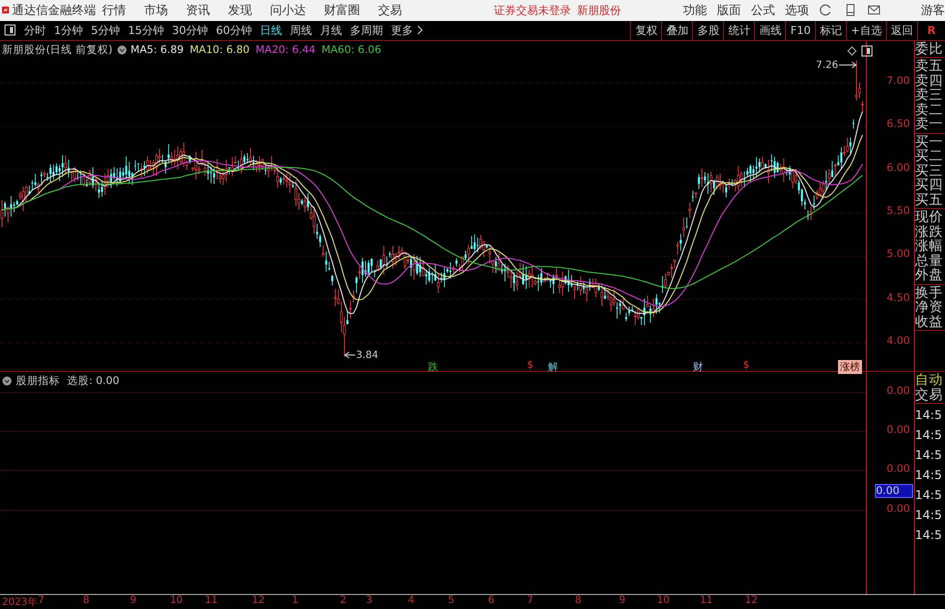 The height and width of the screenshot is (609, 945). I want to click on toolbar-button: 叠加, so click(676, 30).